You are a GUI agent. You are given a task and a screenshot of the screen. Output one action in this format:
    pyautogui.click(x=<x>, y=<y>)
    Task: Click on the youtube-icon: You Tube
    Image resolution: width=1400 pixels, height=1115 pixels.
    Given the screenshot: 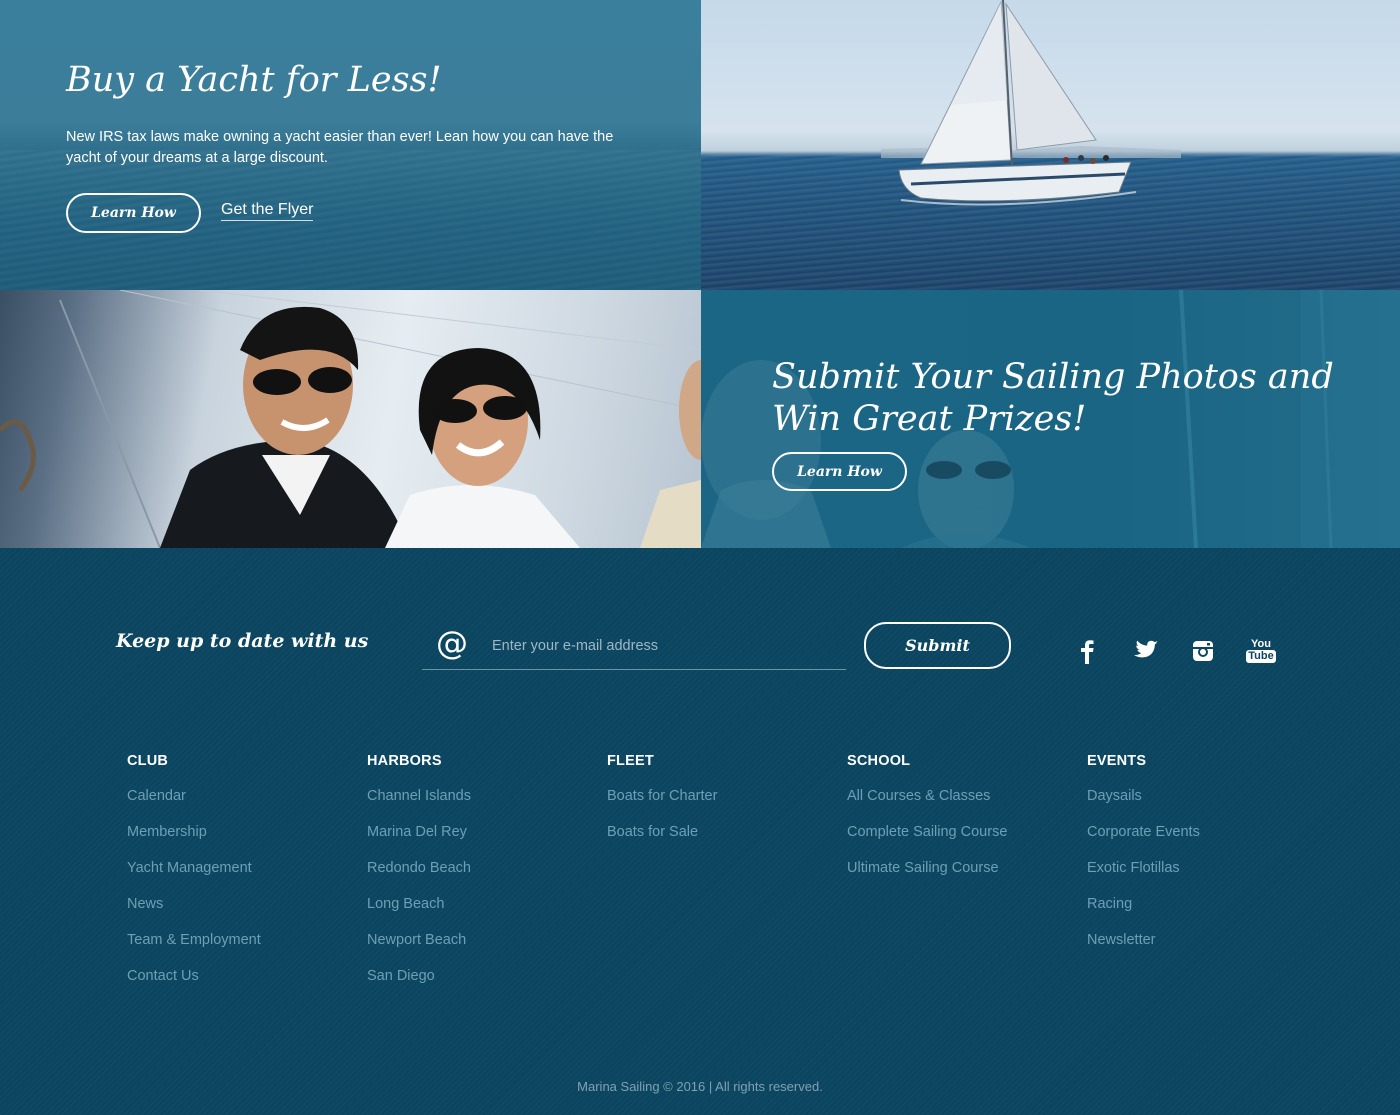 What is the action you would take?
    pyautogui.click(x=1261, y=651)
    